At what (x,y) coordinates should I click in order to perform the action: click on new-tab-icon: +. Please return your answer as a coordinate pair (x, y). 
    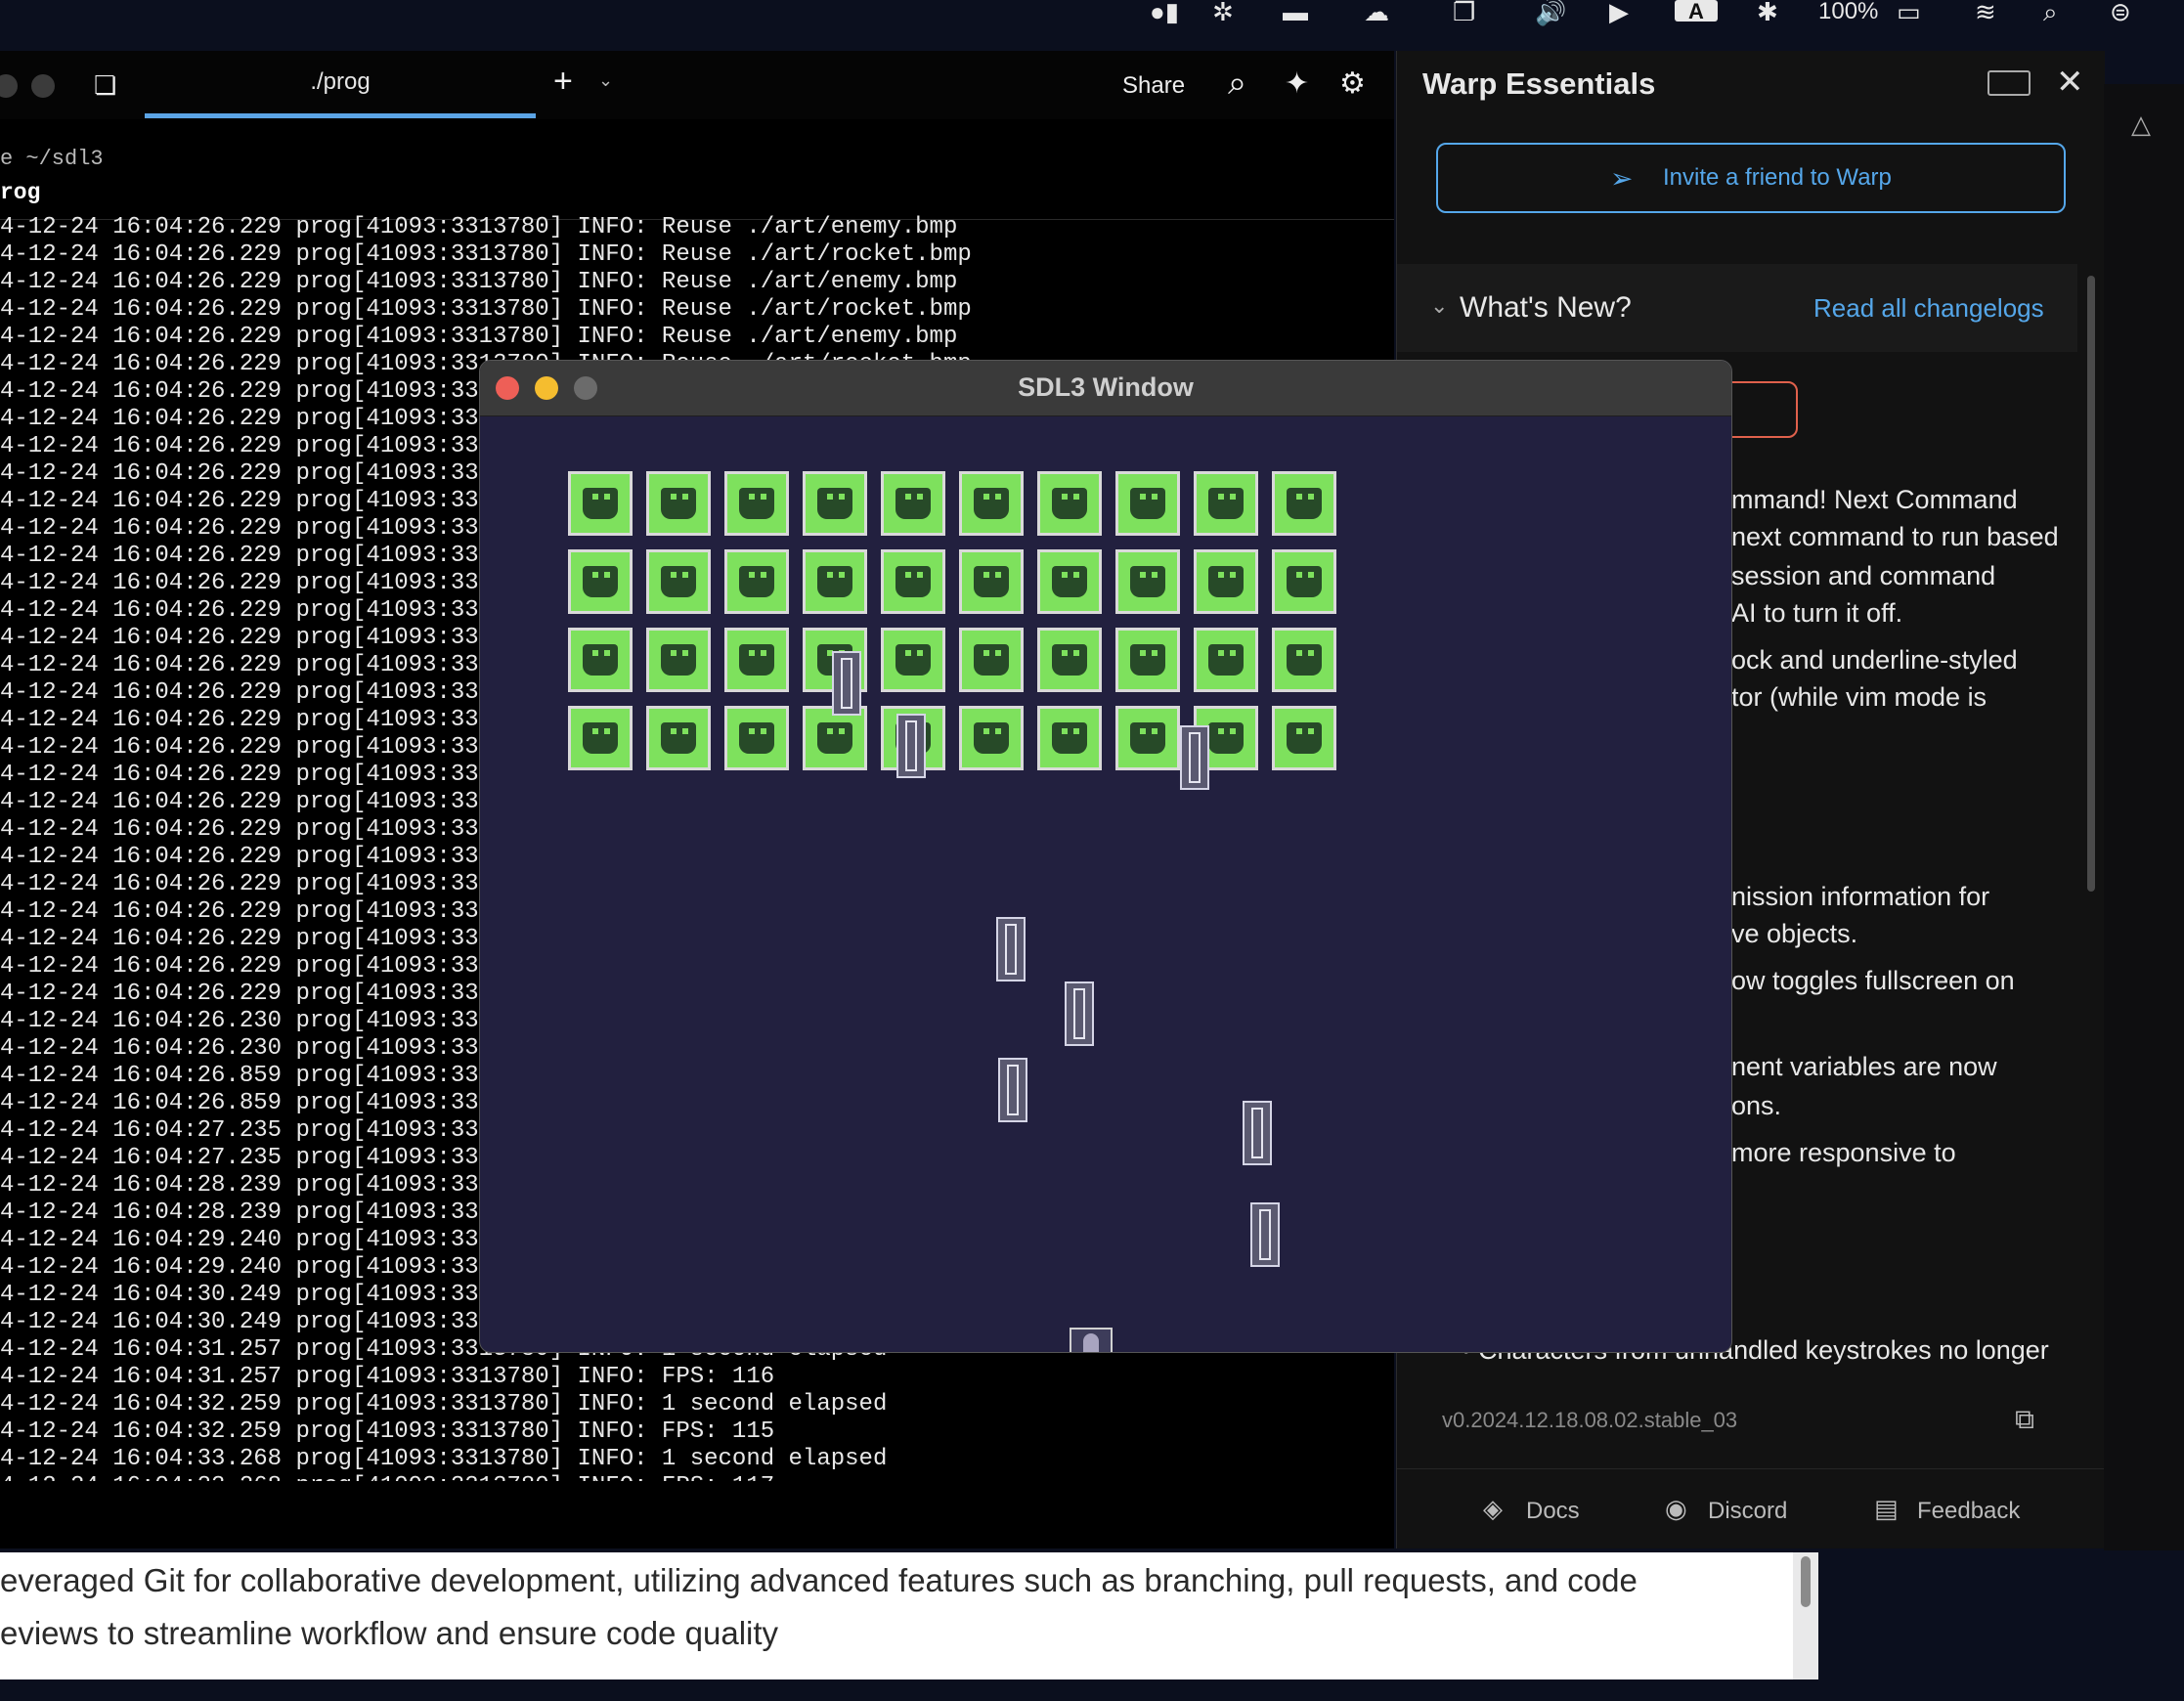
    Looking at the image, I should click on (563, 82).